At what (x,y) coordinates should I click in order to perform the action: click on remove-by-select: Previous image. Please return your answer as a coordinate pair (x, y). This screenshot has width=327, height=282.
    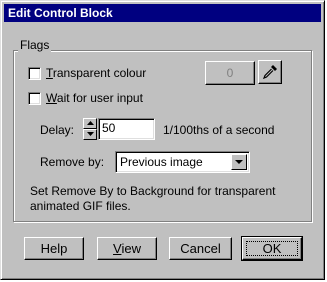
    Looking at the image, I should click on (182, 162).